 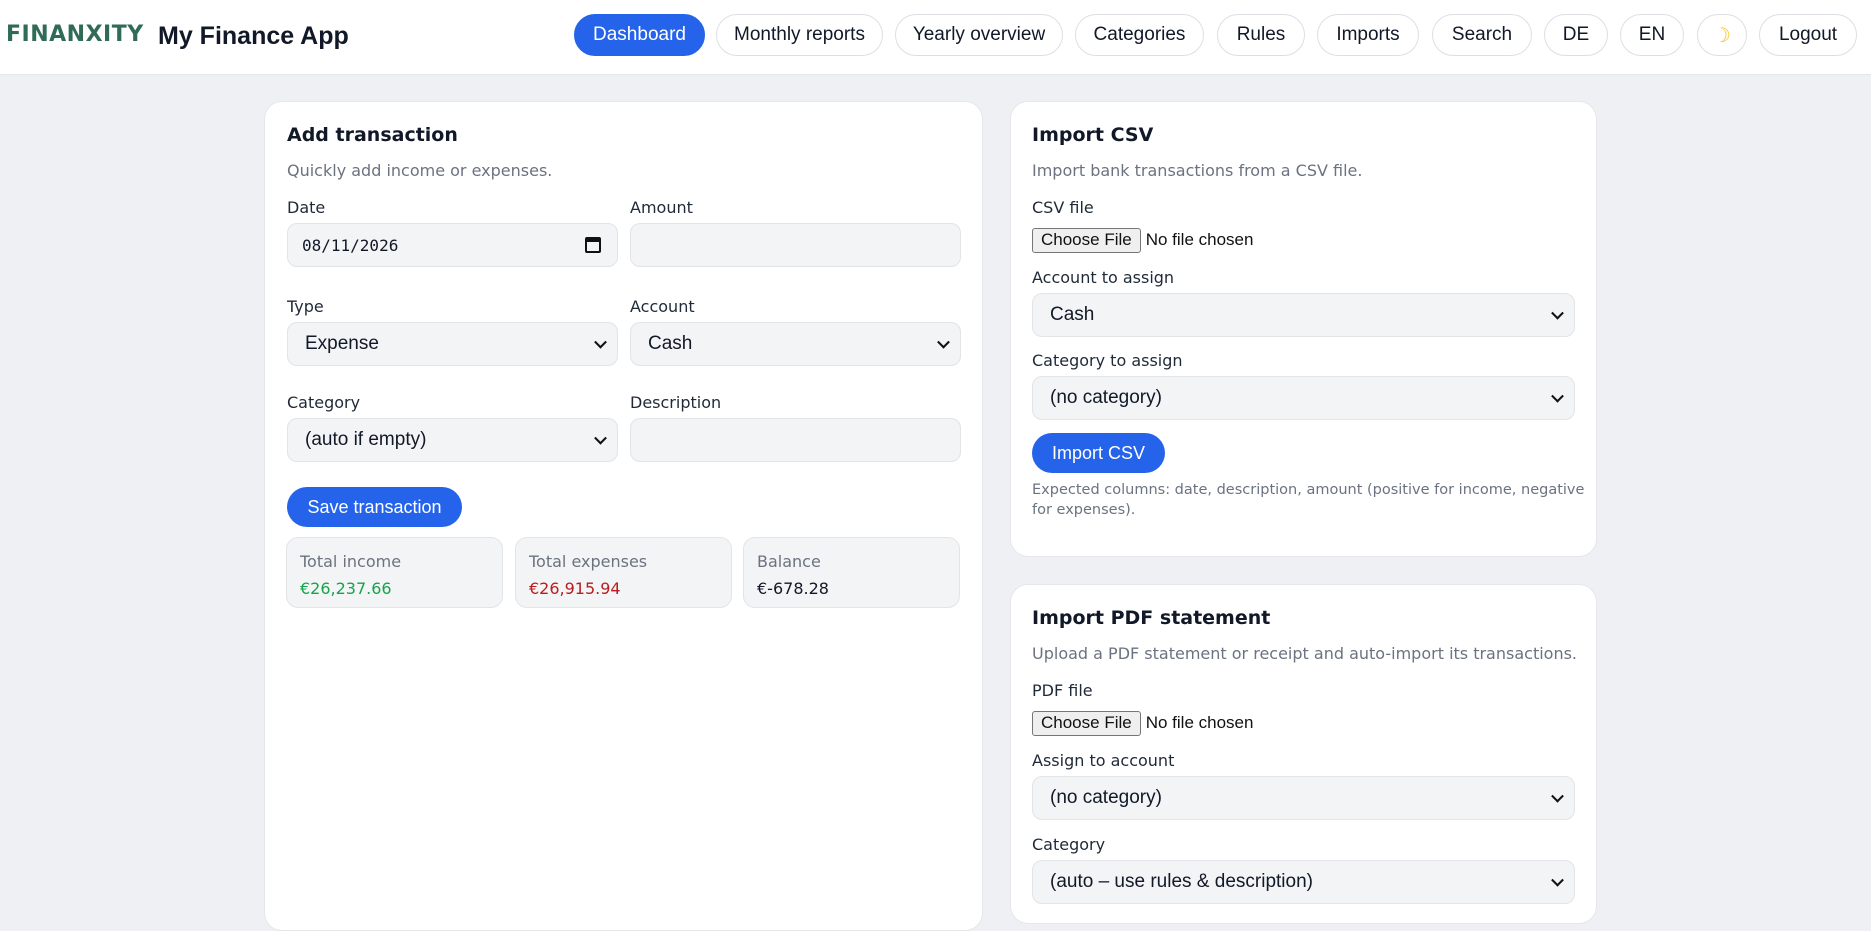 What do you see at coordinates (346, 588) in the screenshot?
I see `total-income-value: €26,237.66` at bounding box center [346, 588].